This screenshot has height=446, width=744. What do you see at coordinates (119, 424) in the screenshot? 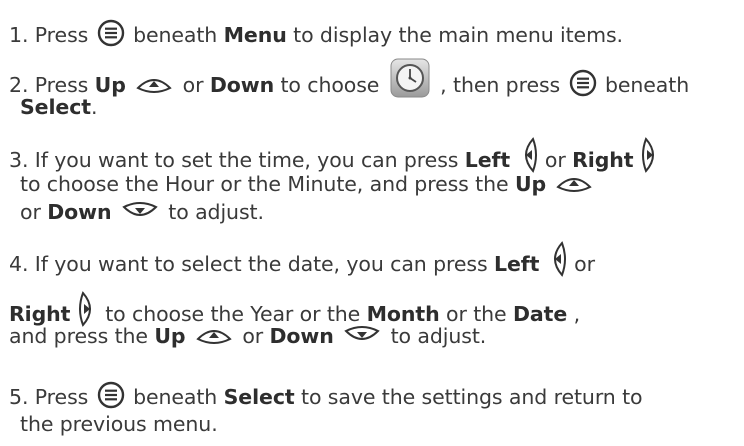
I see `step-5-continued: the previous menu.` at bounding box center [119, 424].